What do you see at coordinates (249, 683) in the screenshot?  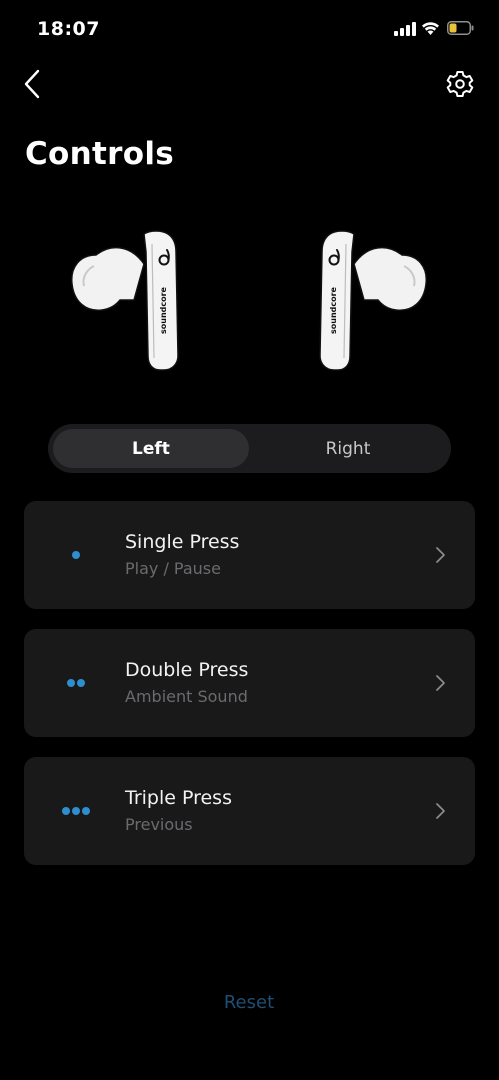 I see `double-press-card: Double Press Ambient Sound` at bounding box center [249, 683].